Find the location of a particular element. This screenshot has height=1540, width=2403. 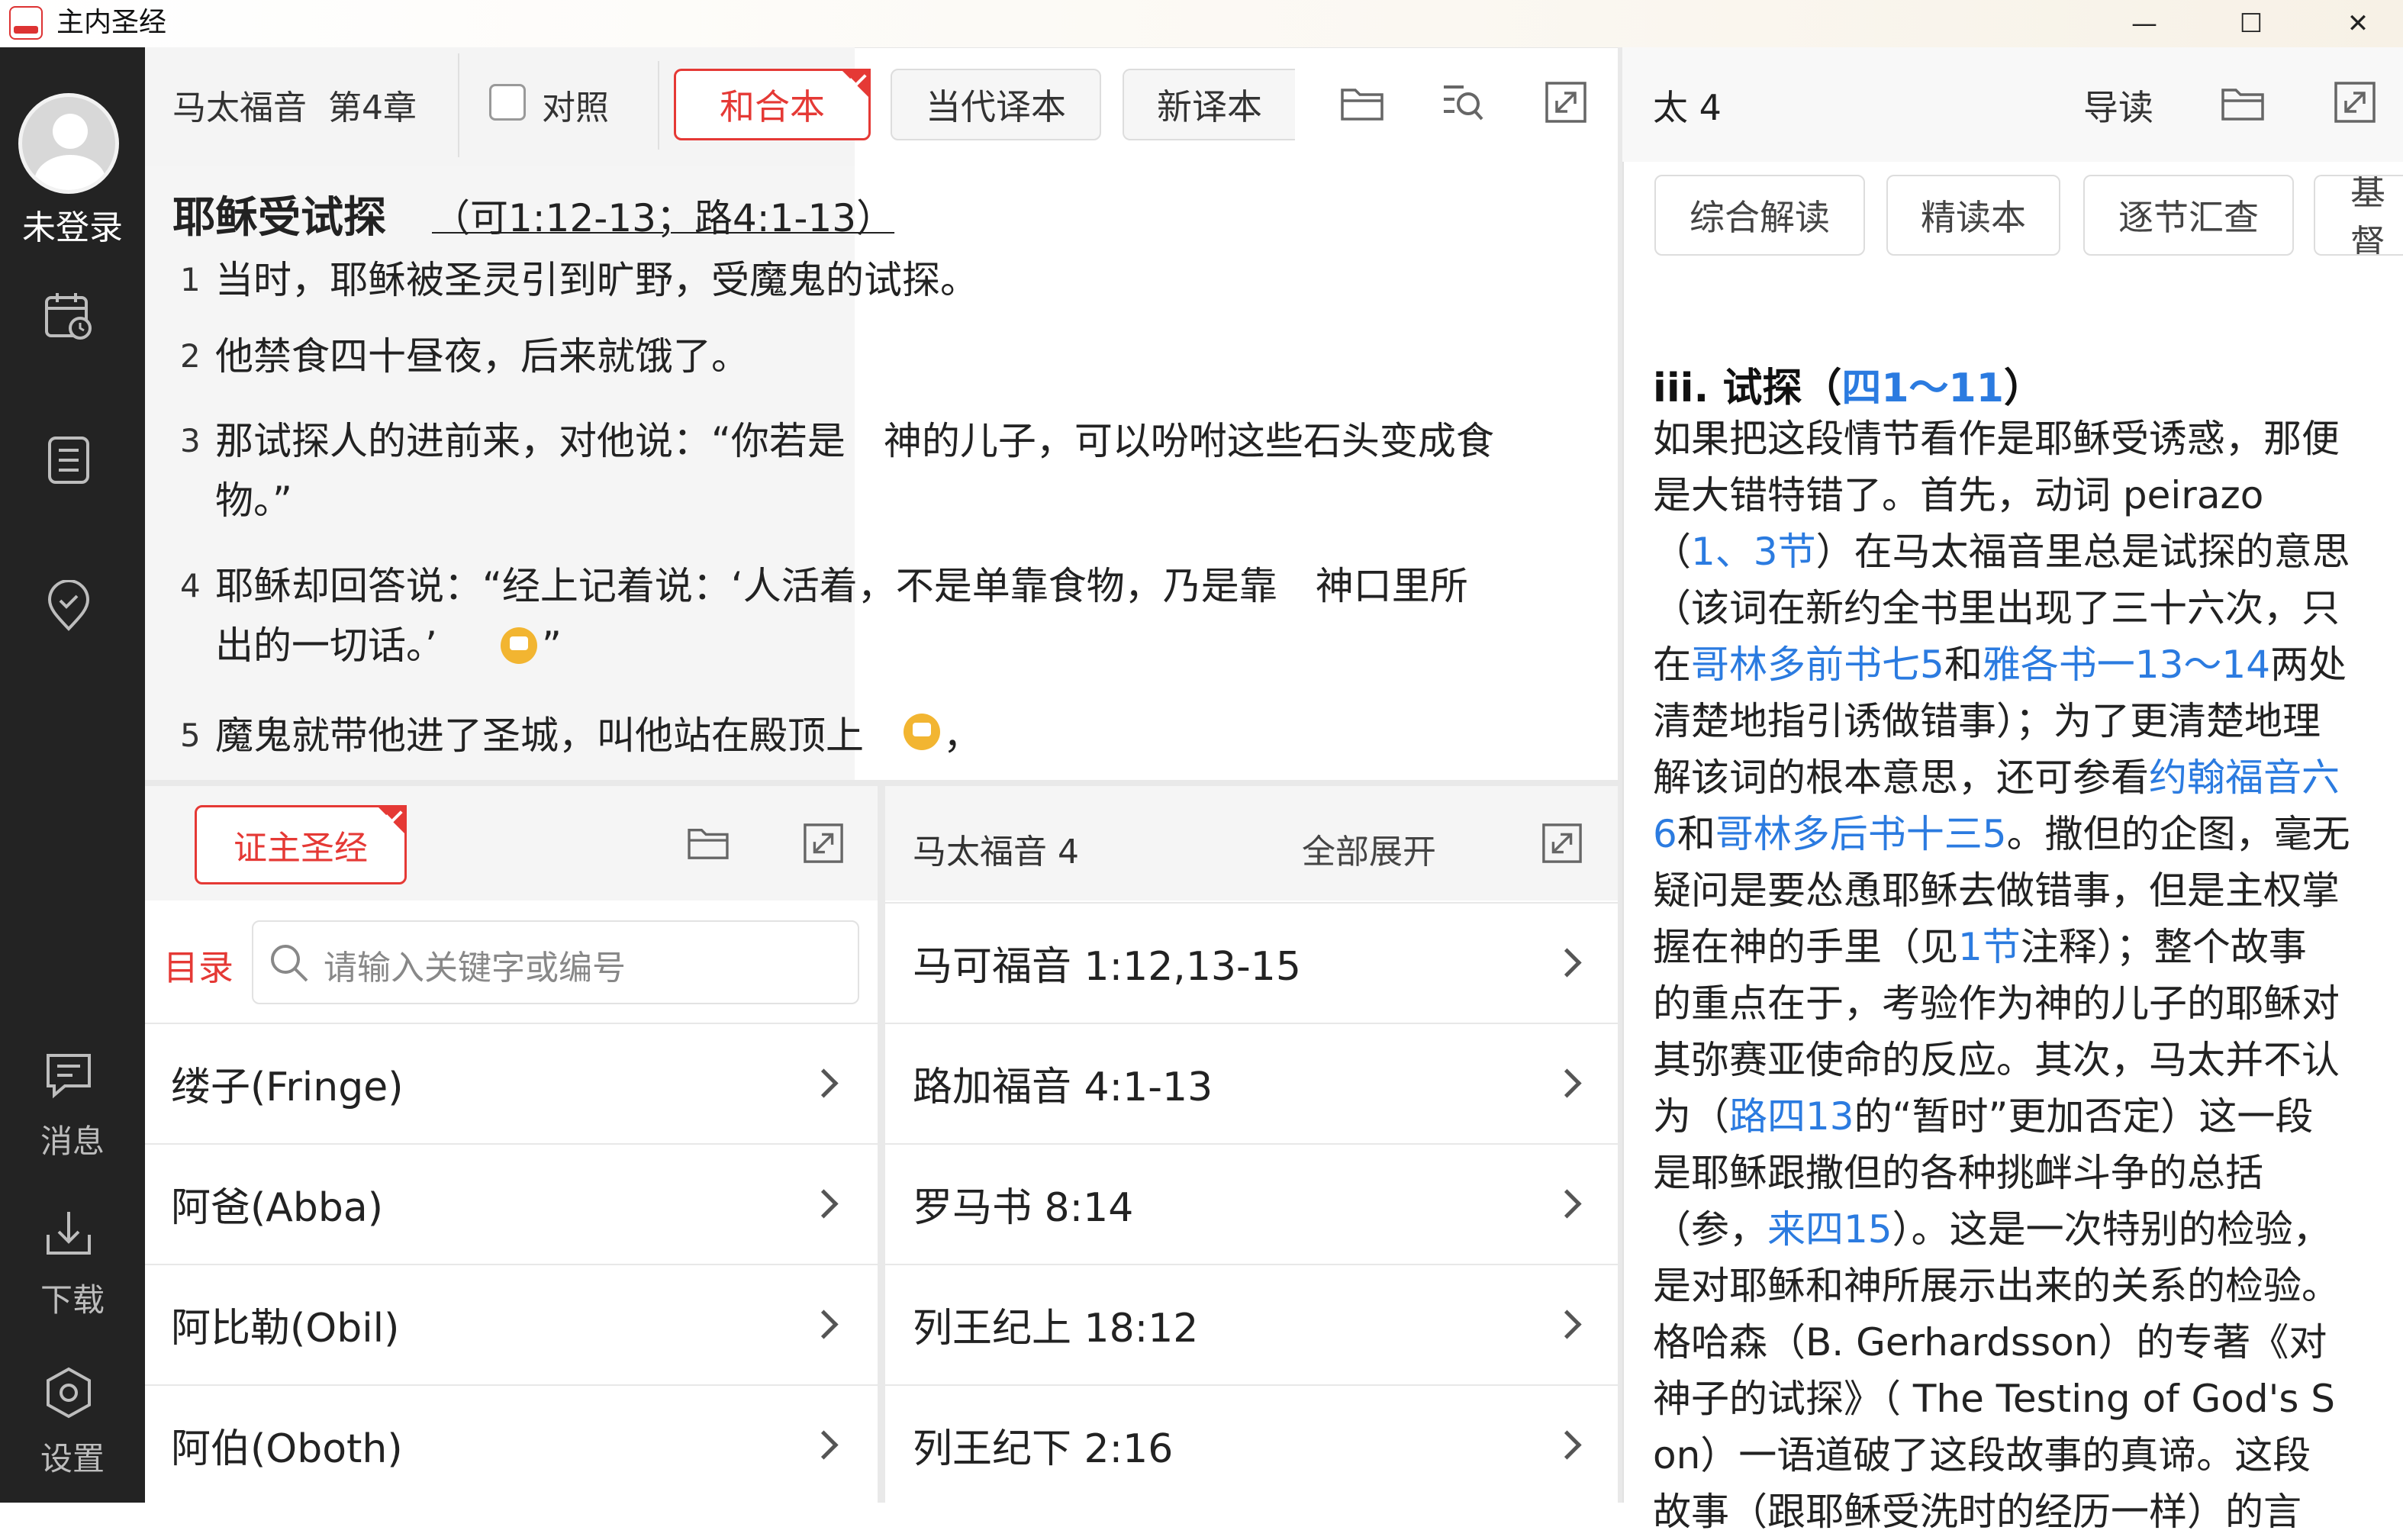

list-item: 阿伯(Oboth) is located at coordinates (511, 1444).